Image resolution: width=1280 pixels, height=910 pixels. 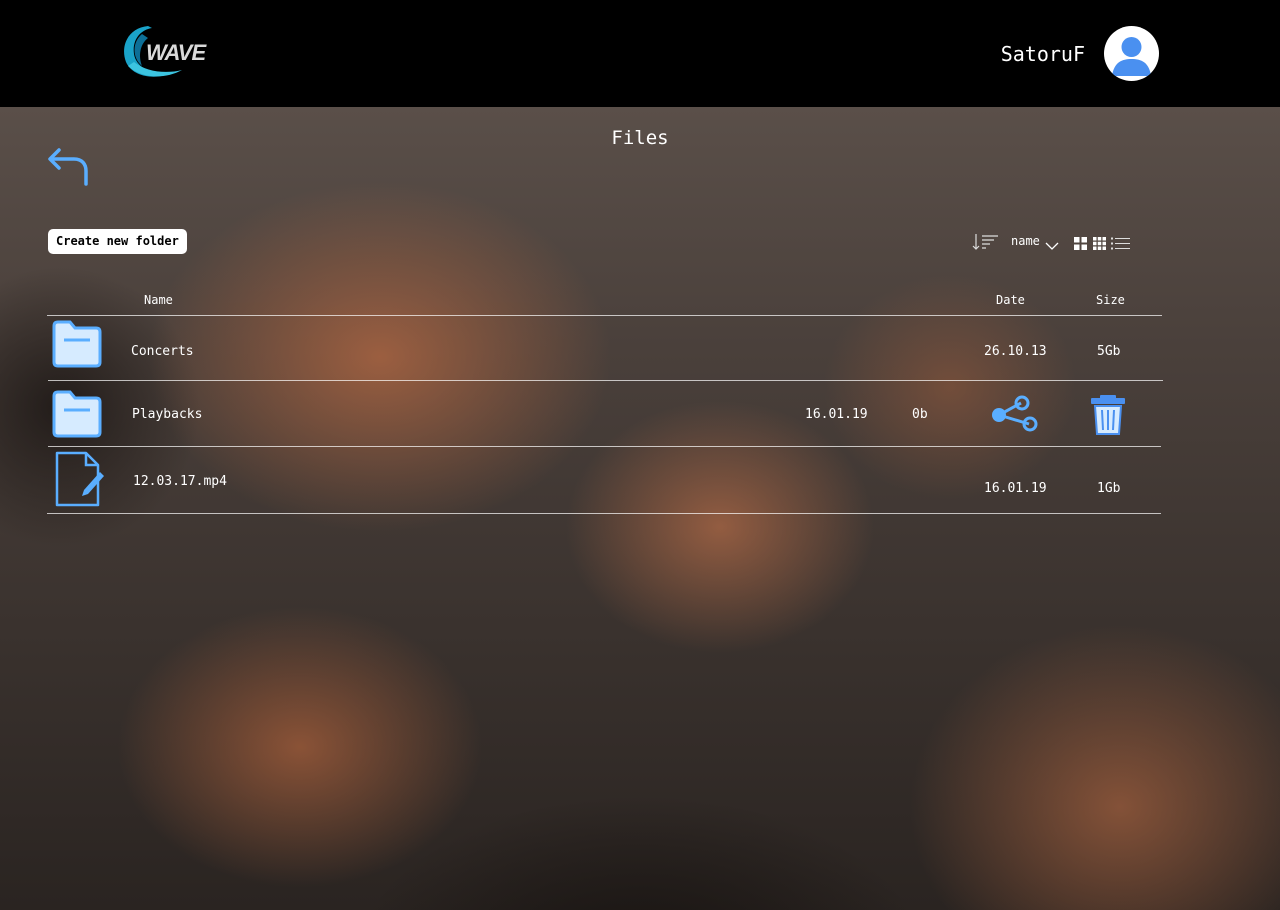 I want to click on file-name: 12.03.17.mp4, so click(x=180, y=481).